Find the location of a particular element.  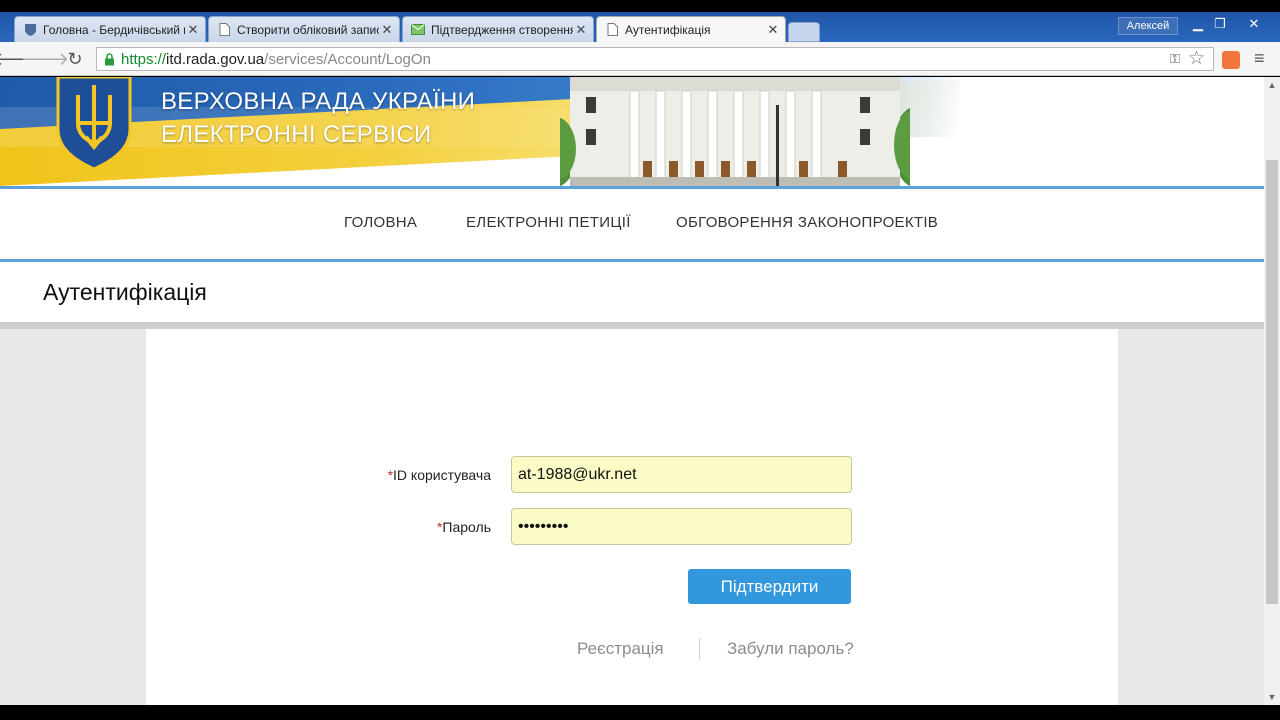

url-host: itd.rada.gov.ua is located at coordinates (215, 59).